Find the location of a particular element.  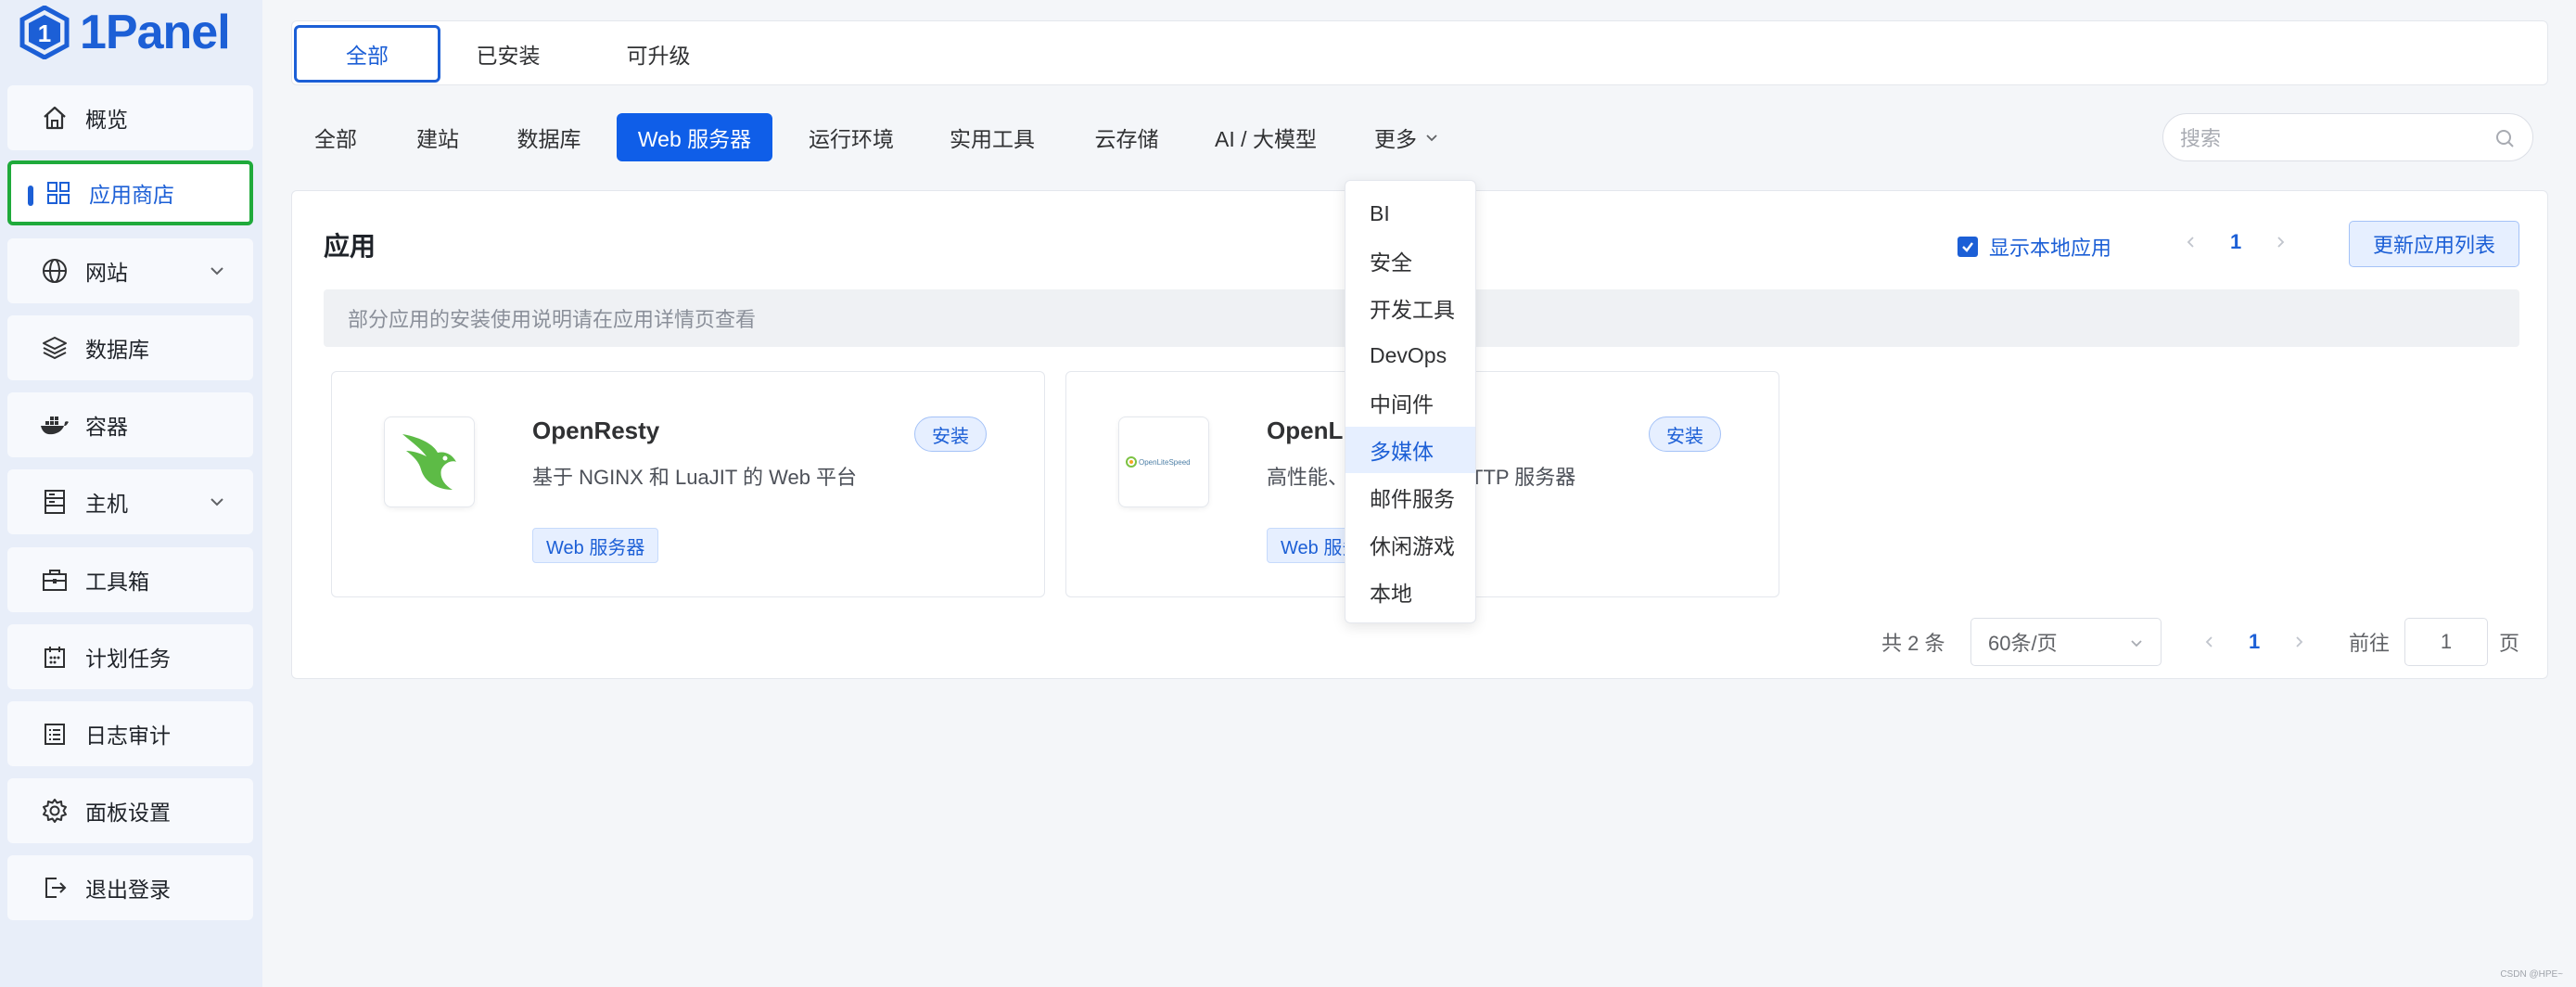

bottom-pagination: 1 is located at coordinates (2254, 642).